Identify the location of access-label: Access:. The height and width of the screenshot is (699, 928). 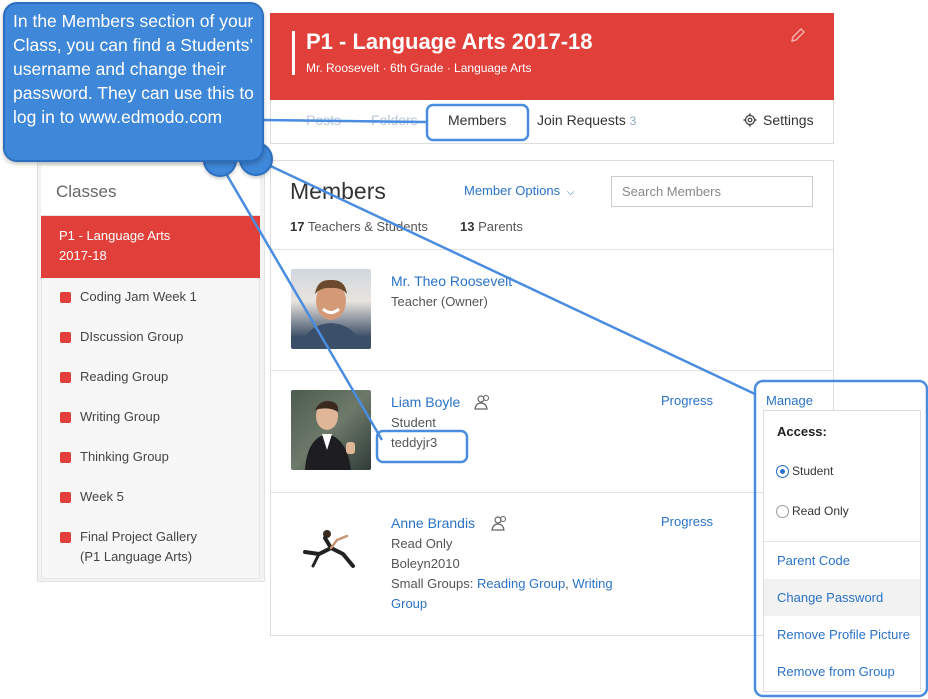
(802, 431).